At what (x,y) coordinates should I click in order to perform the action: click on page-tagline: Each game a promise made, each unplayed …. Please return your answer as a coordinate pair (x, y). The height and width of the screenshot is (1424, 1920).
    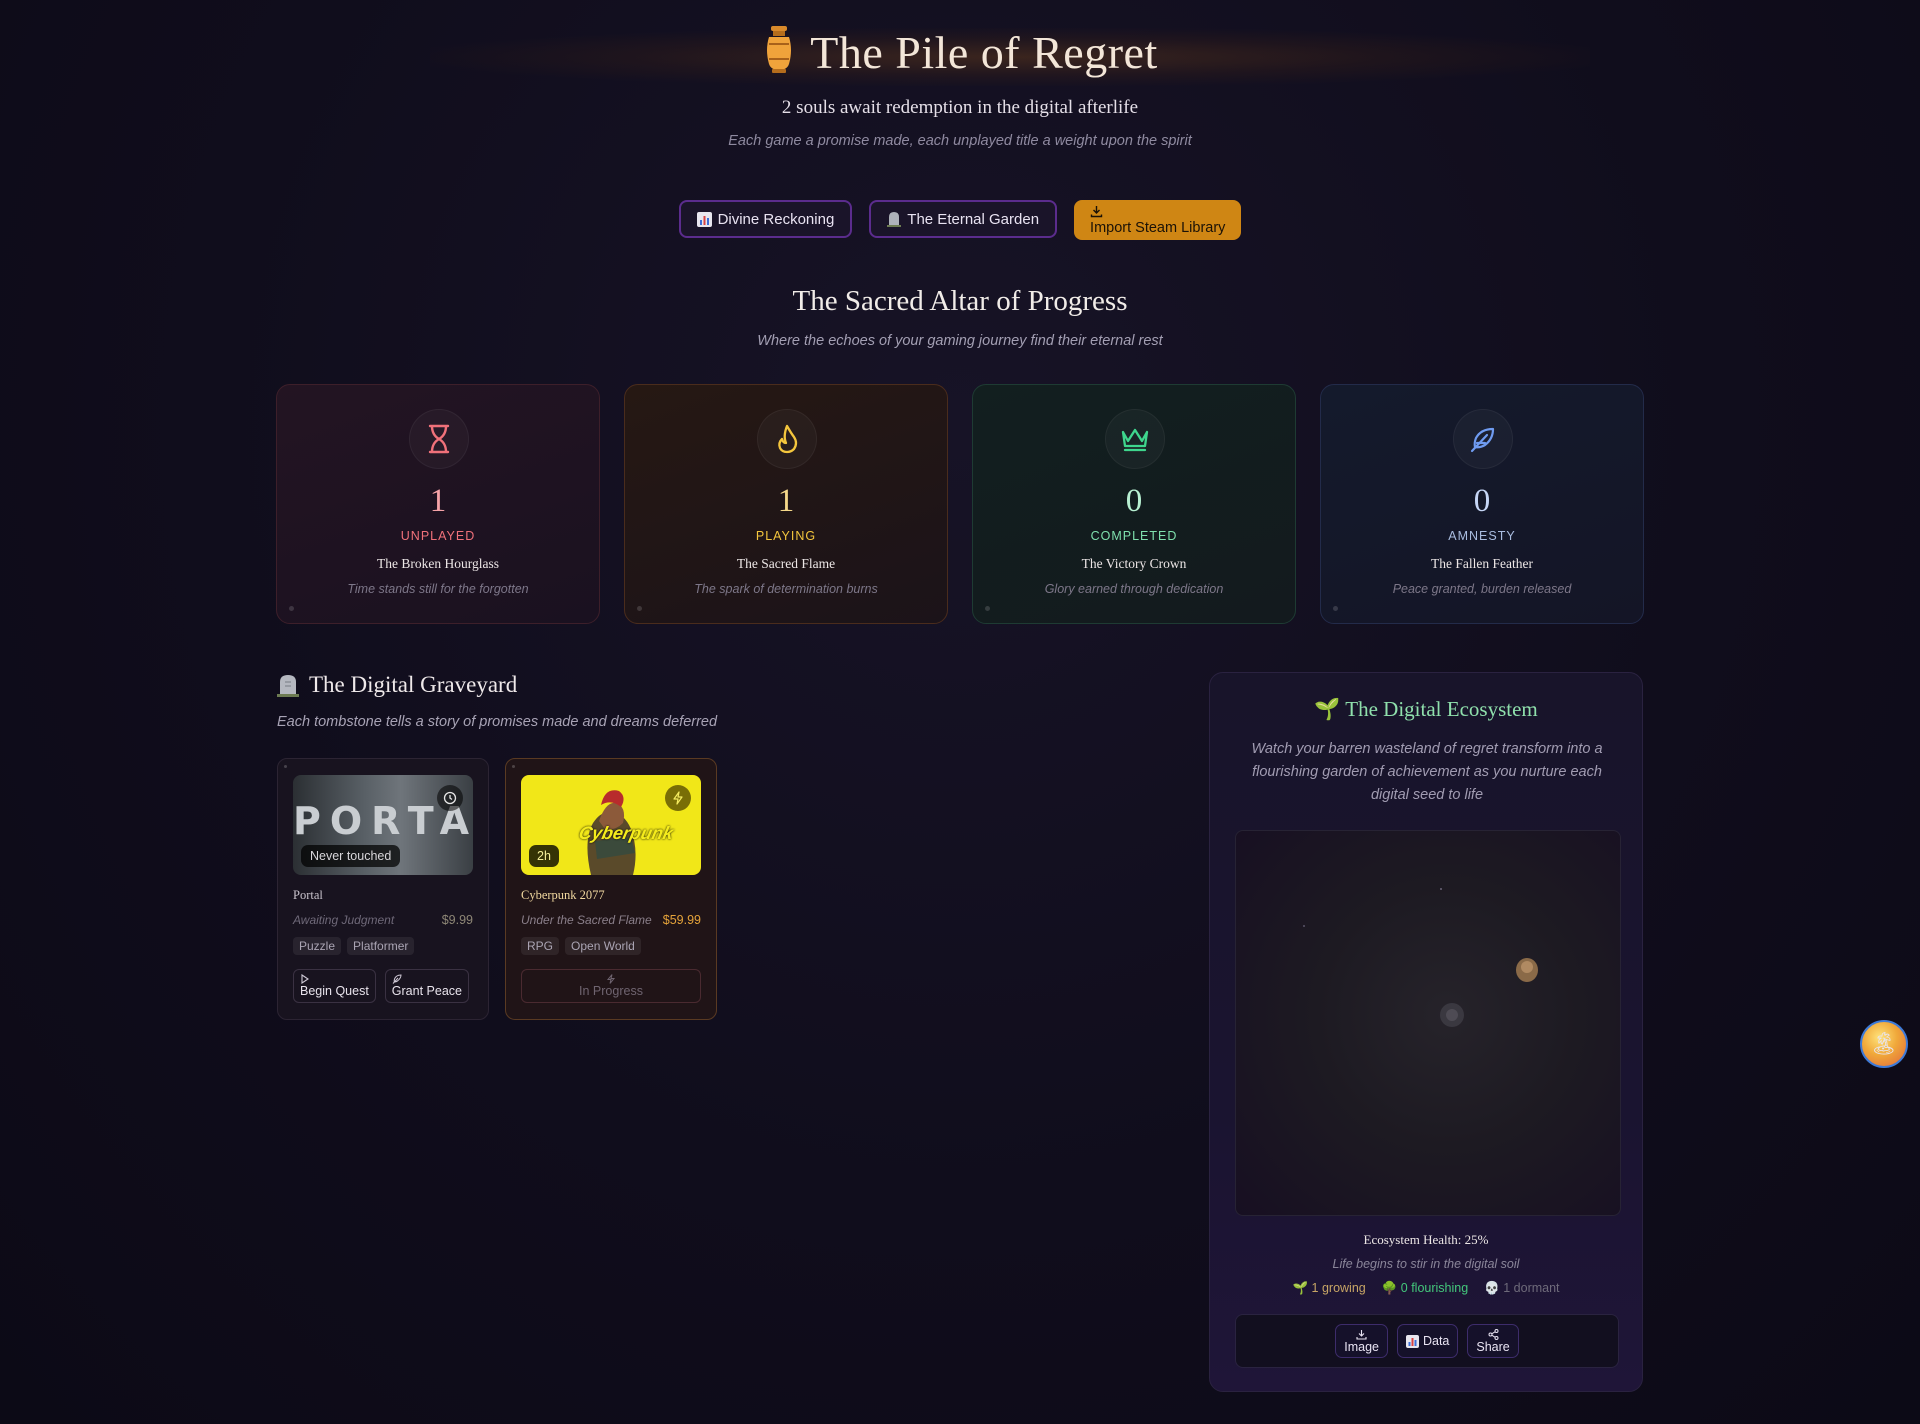
    Looking at the image, I should click on (960, 141).